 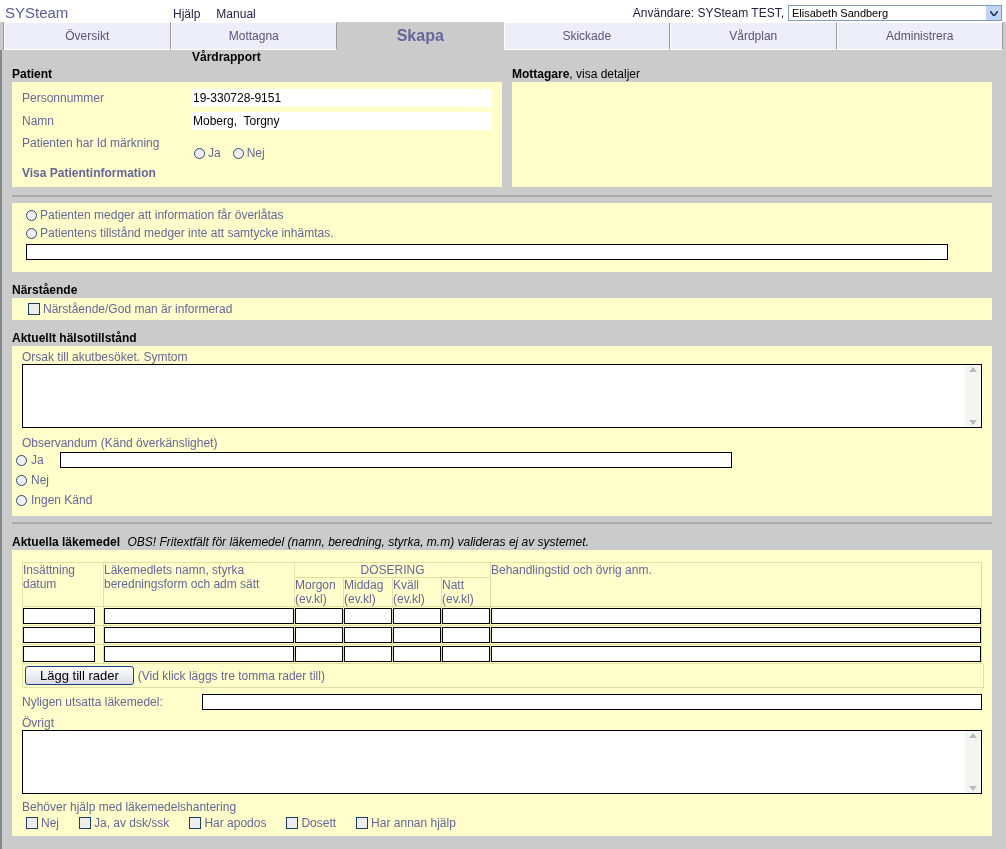 What do you see at coordinates (37, 13) in the screenshot?
I see `logo-text: SYSteam` at bounding box center [37, 13].